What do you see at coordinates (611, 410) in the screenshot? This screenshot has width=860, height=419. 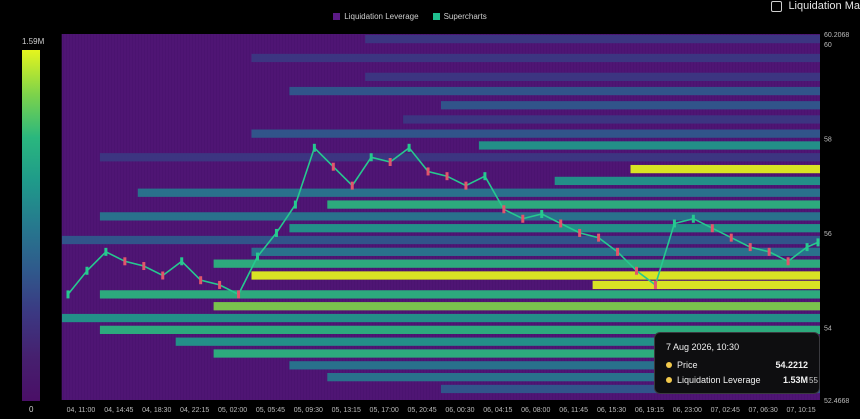 I see `x-tick-label: 06, 15:30` at bounding box center [611, 410].